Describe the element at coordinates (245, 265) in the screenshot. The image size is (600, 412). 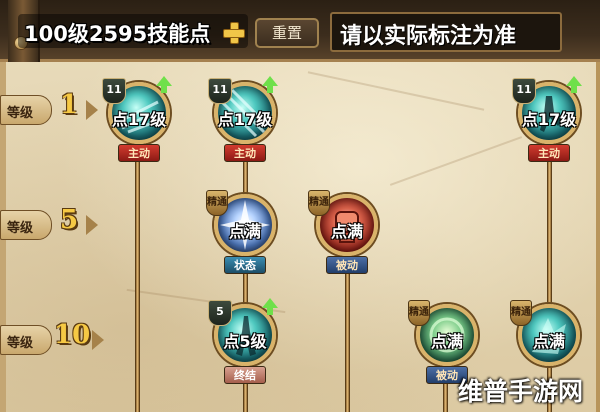
I see `skill-type-tag: 状态` at that location.